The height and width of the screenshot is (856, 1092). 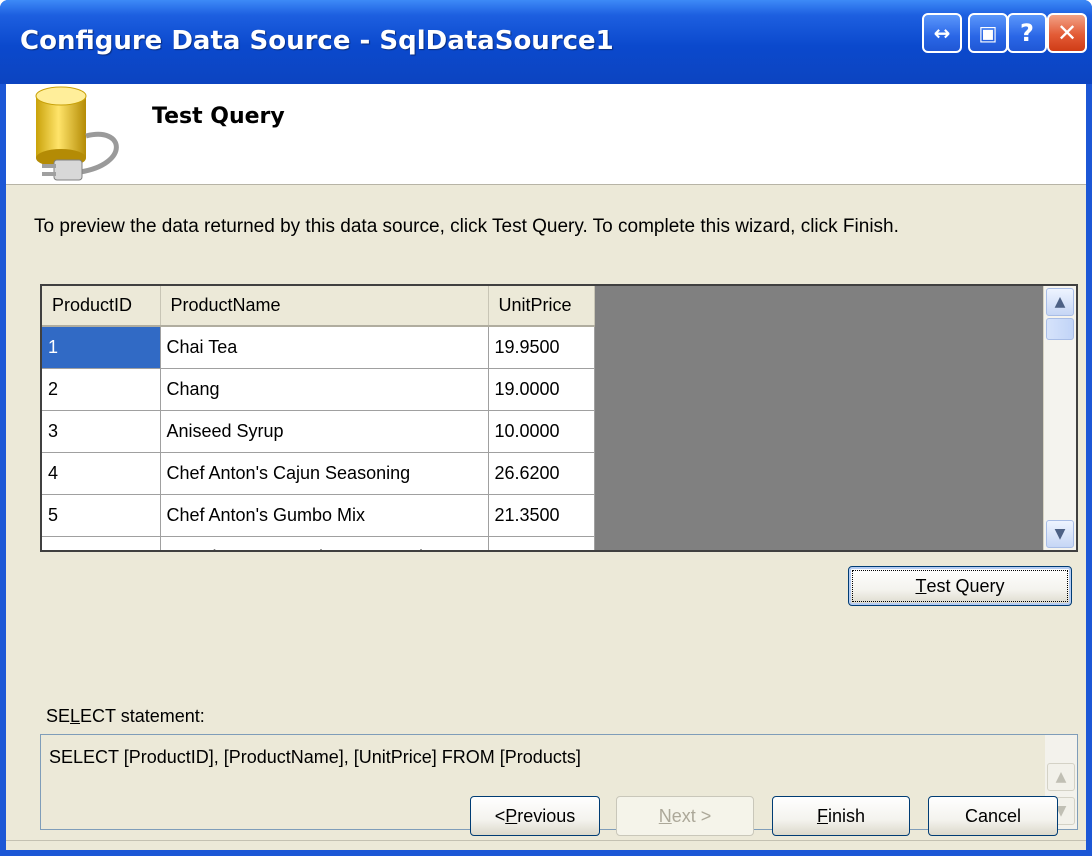 I want to click on sql-statement-label: SELECT statement:, so click(x=125, y=716).